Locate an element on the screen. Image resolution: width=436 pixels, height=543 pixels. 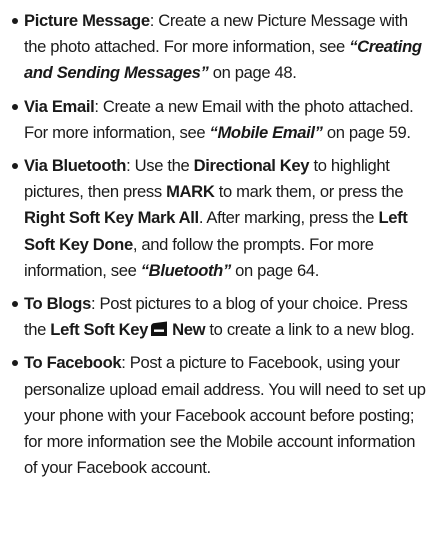
description: . After marking, press the is located at coordinates (288, 218).